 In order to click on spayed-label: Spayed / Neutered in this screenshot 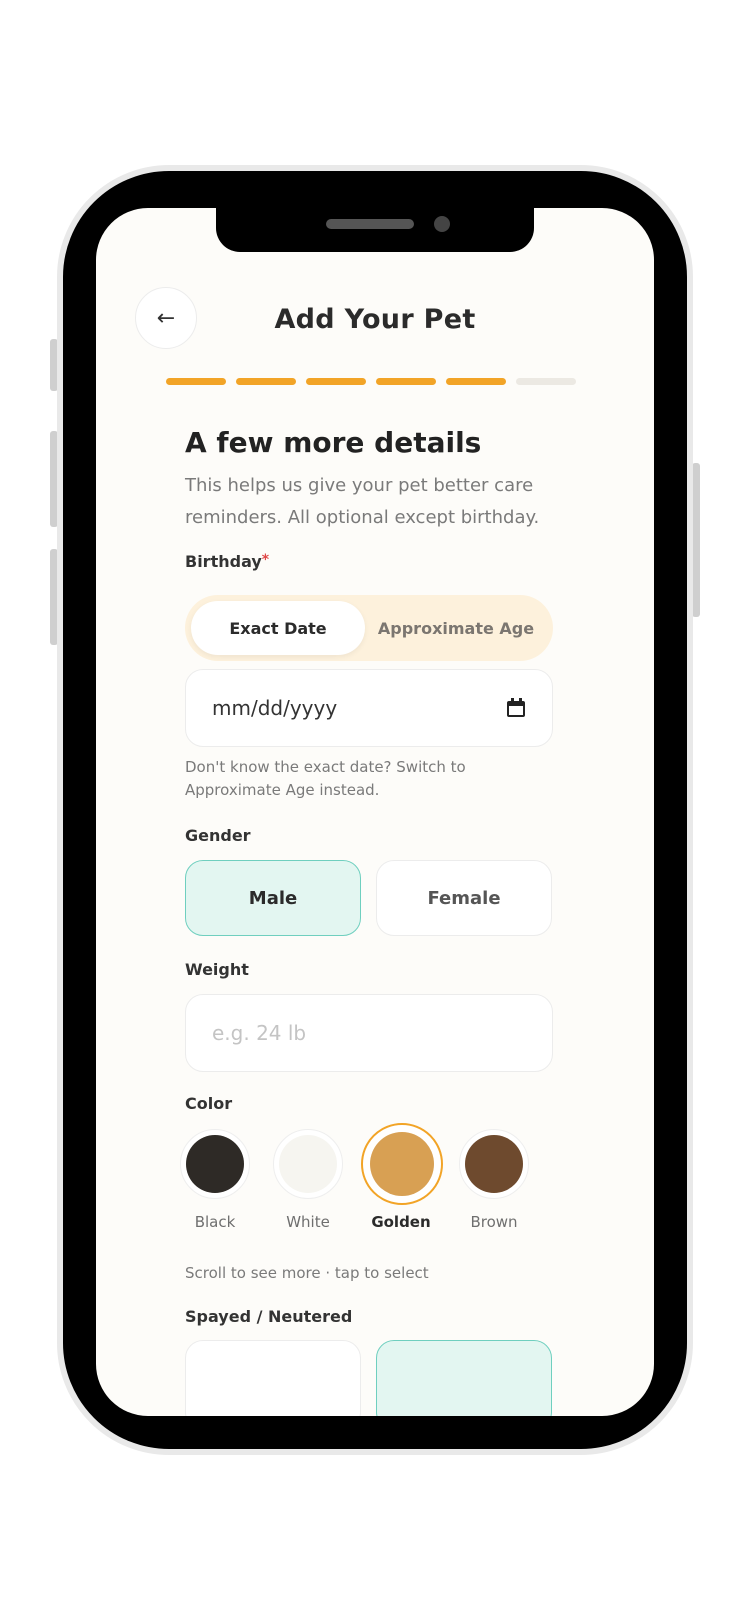, I will do `click(269, 1316)`.